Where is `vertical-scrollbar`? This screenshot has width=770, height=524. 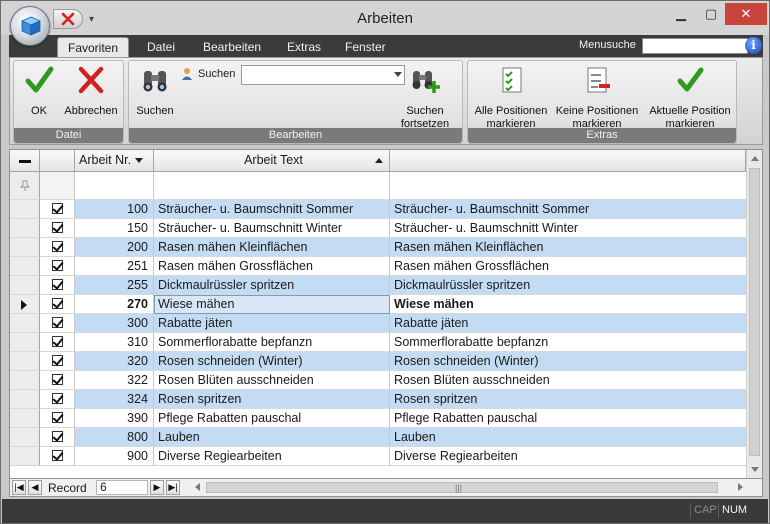 vertical-scrollbar is located at coordinates (754, 314).